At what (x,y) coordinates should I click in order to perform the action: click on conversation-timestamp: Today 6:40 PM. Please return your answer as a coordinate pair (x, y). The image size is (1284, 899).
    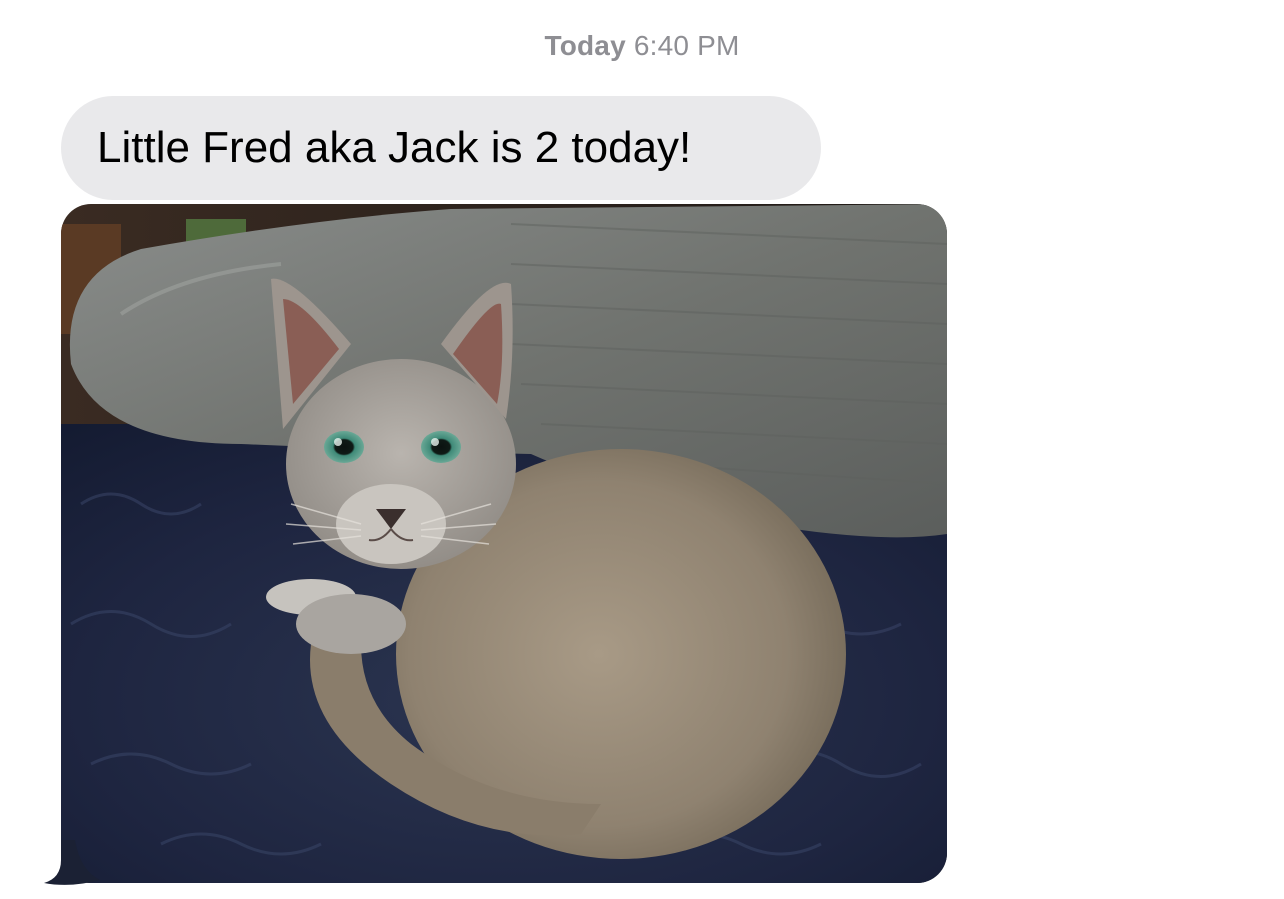
    Looking at the image, I should click on (642, 46).